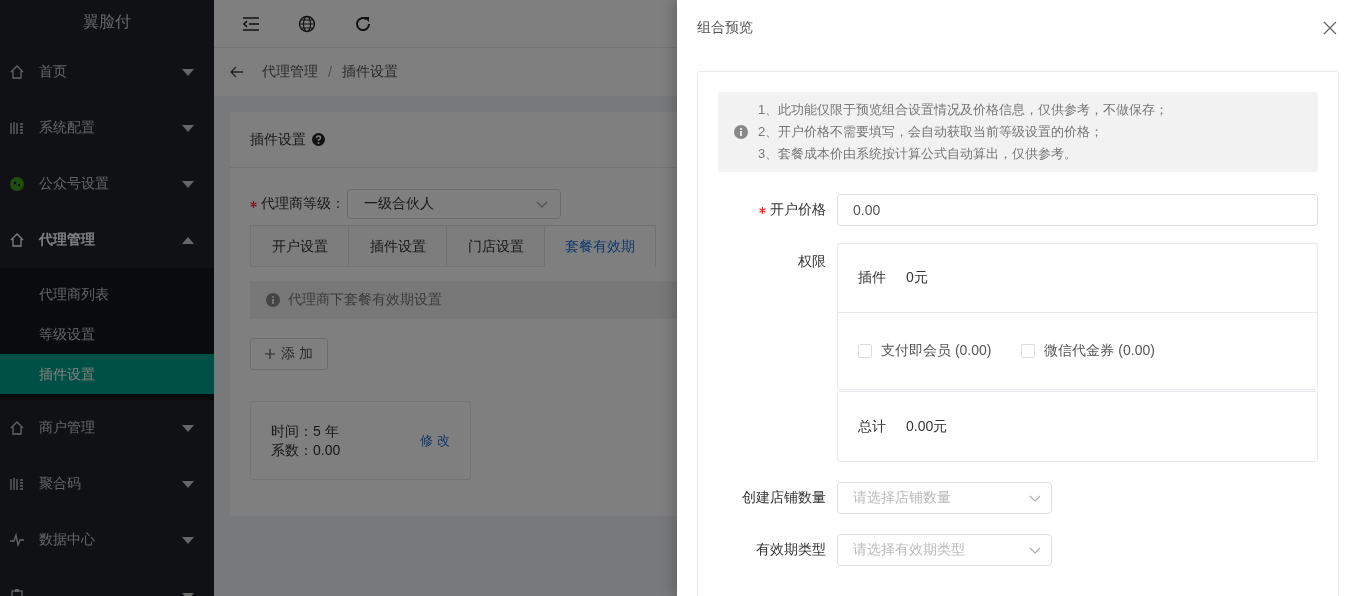  I want to click on drawer-title: 组合预览, so click(725, 28).